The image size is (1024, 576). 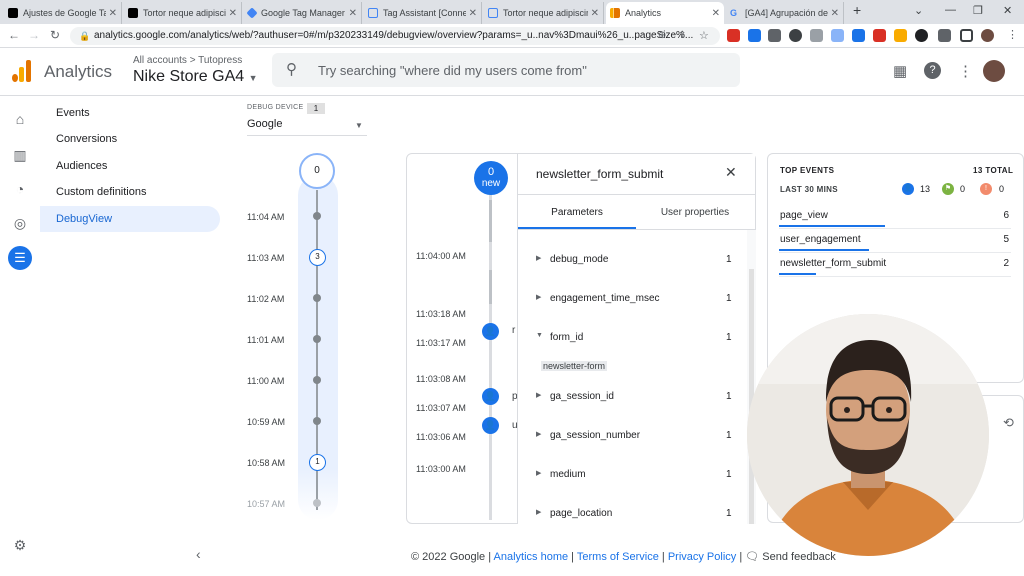 What do you see at coordinates (994, 71) in the screenshot?
I see `avatar` at bounding box center [994, 71].